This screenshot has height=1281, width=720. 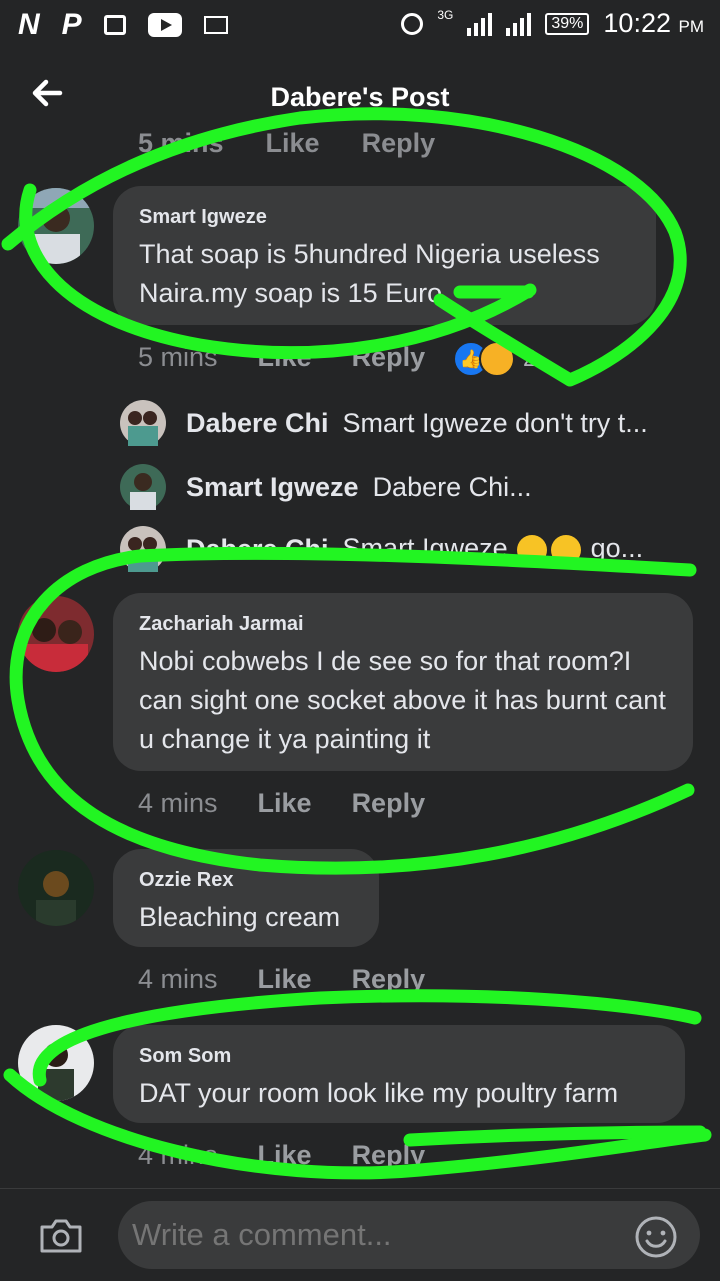 What do you see at coordinates (114, 25) in the screenshot?
I see `gallery-icon` at bounding box center [114, 25].